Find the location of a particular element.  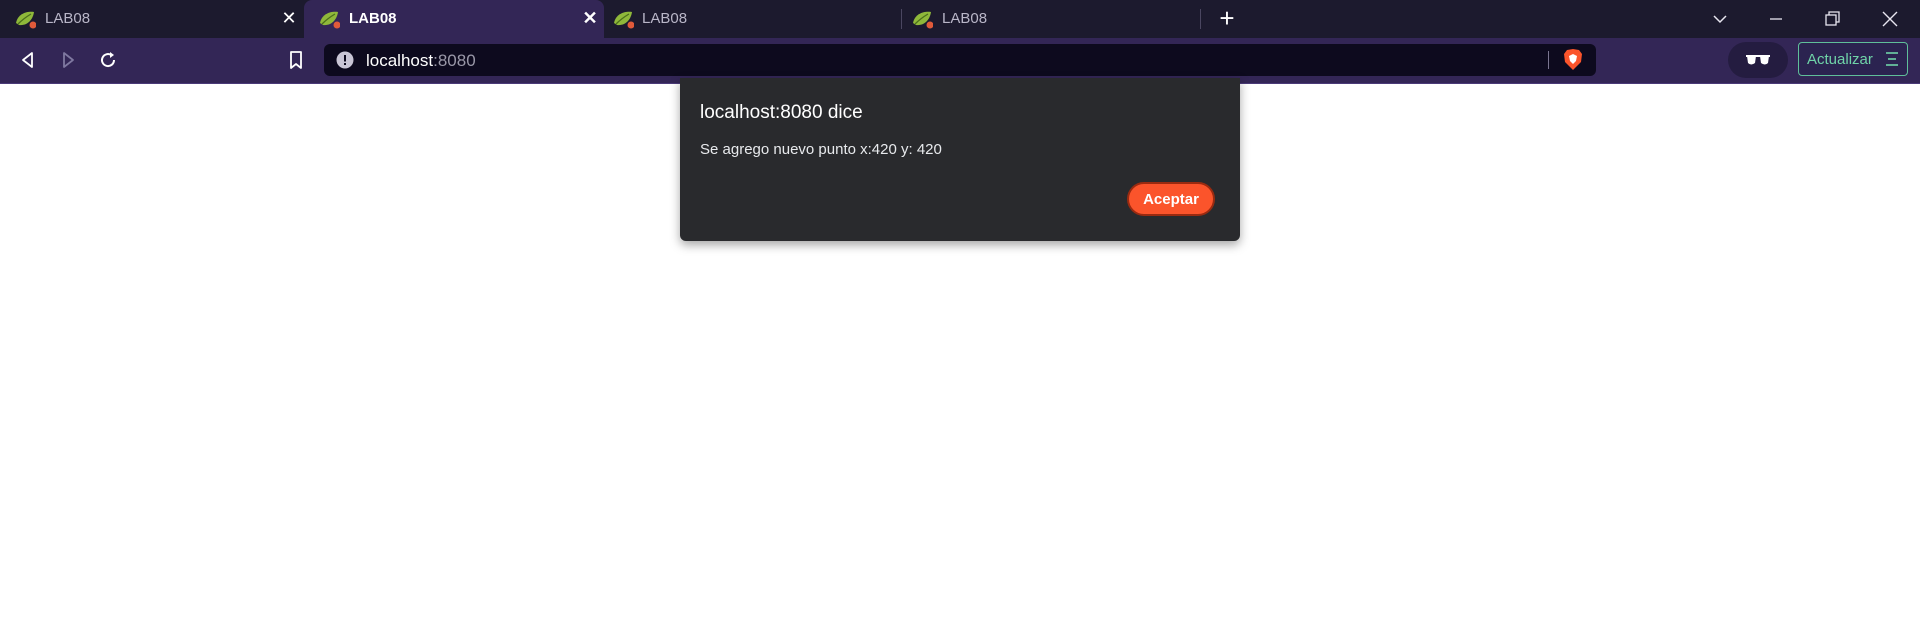

tab-search-chevron-icon is located at coordinates (1720, 19).